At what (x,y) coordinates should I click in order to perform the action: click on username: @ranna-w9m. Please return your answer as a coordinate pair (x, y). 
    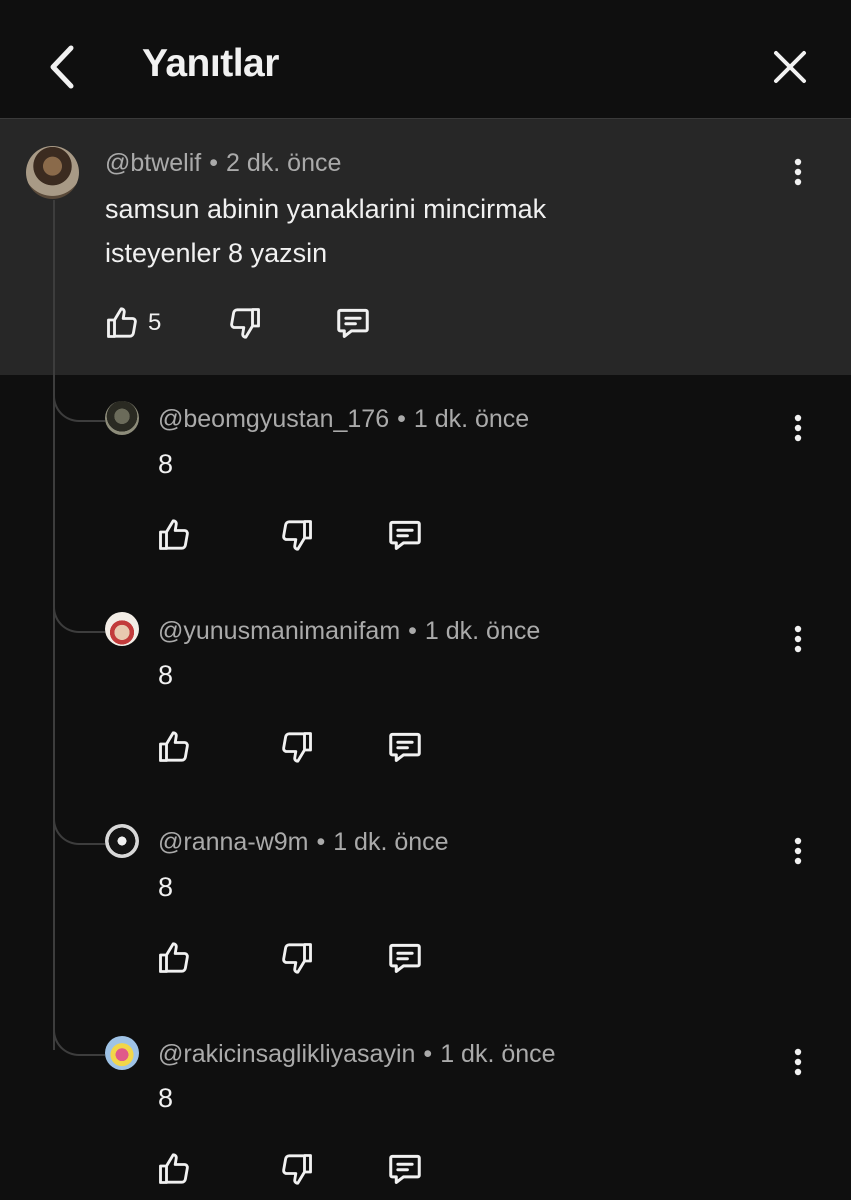
    Looking at the image, I should click on (233, 842).